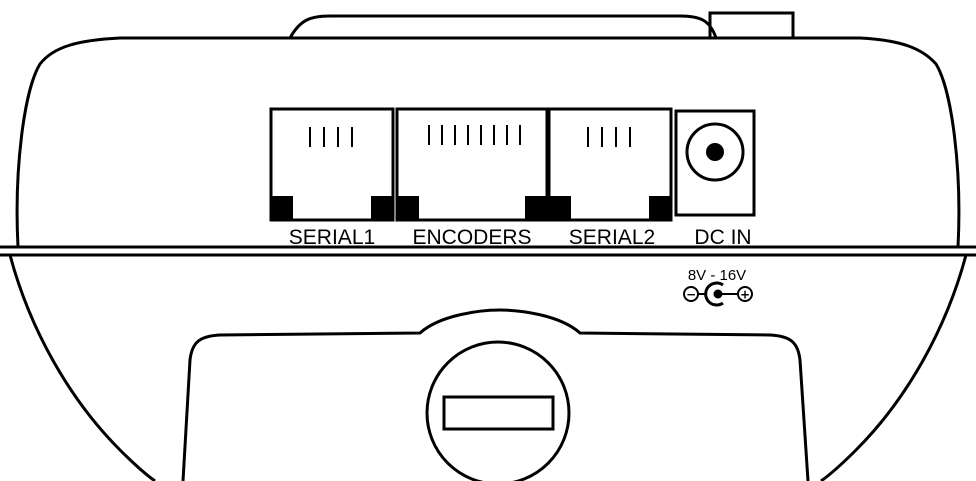 This screenshot has width=976, height=481. What do you see at coordinates (82, 367) in the screenshot?
I see `lower-housing-left` at bounding box center [82, 367].